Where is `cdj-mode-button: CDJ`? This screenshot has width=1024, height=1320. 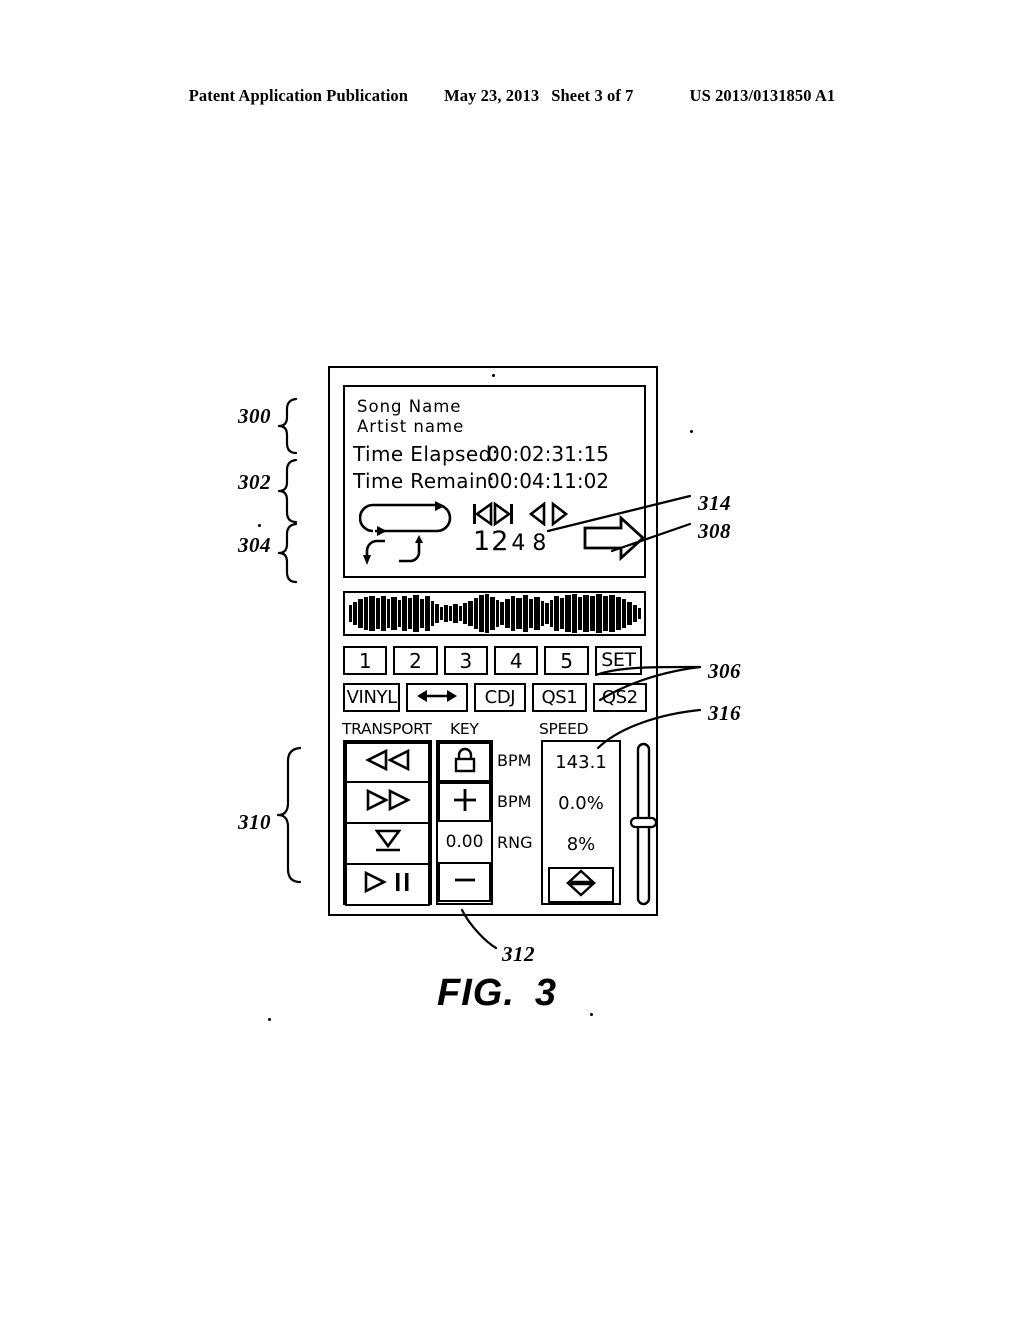
cdj-mode-button: CDJ is located at coordinates (500, 697).